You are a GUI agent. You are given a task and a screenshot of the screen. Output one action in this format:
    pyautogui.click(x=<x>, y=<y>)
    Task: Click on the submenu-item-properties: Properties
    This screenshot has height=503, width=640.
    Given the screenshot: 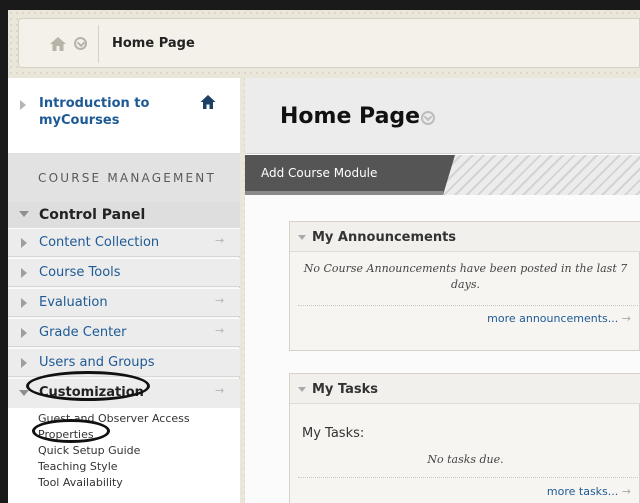 What is the action you would take?
    pyautogui.click(x=66, y=434)
    